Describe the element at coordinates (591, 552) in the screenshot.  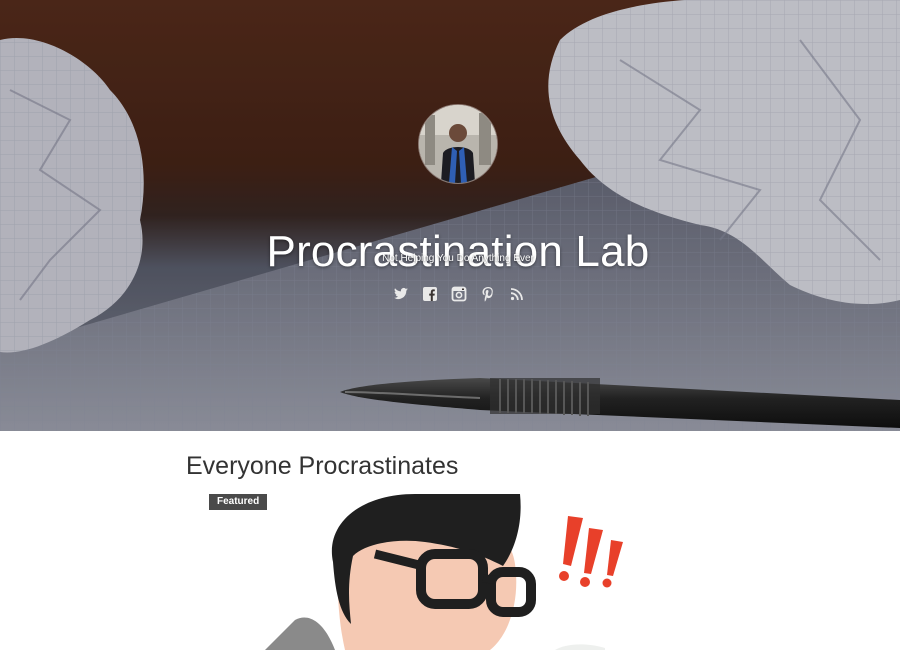
I see `exclamation-marks-icon` at that location.